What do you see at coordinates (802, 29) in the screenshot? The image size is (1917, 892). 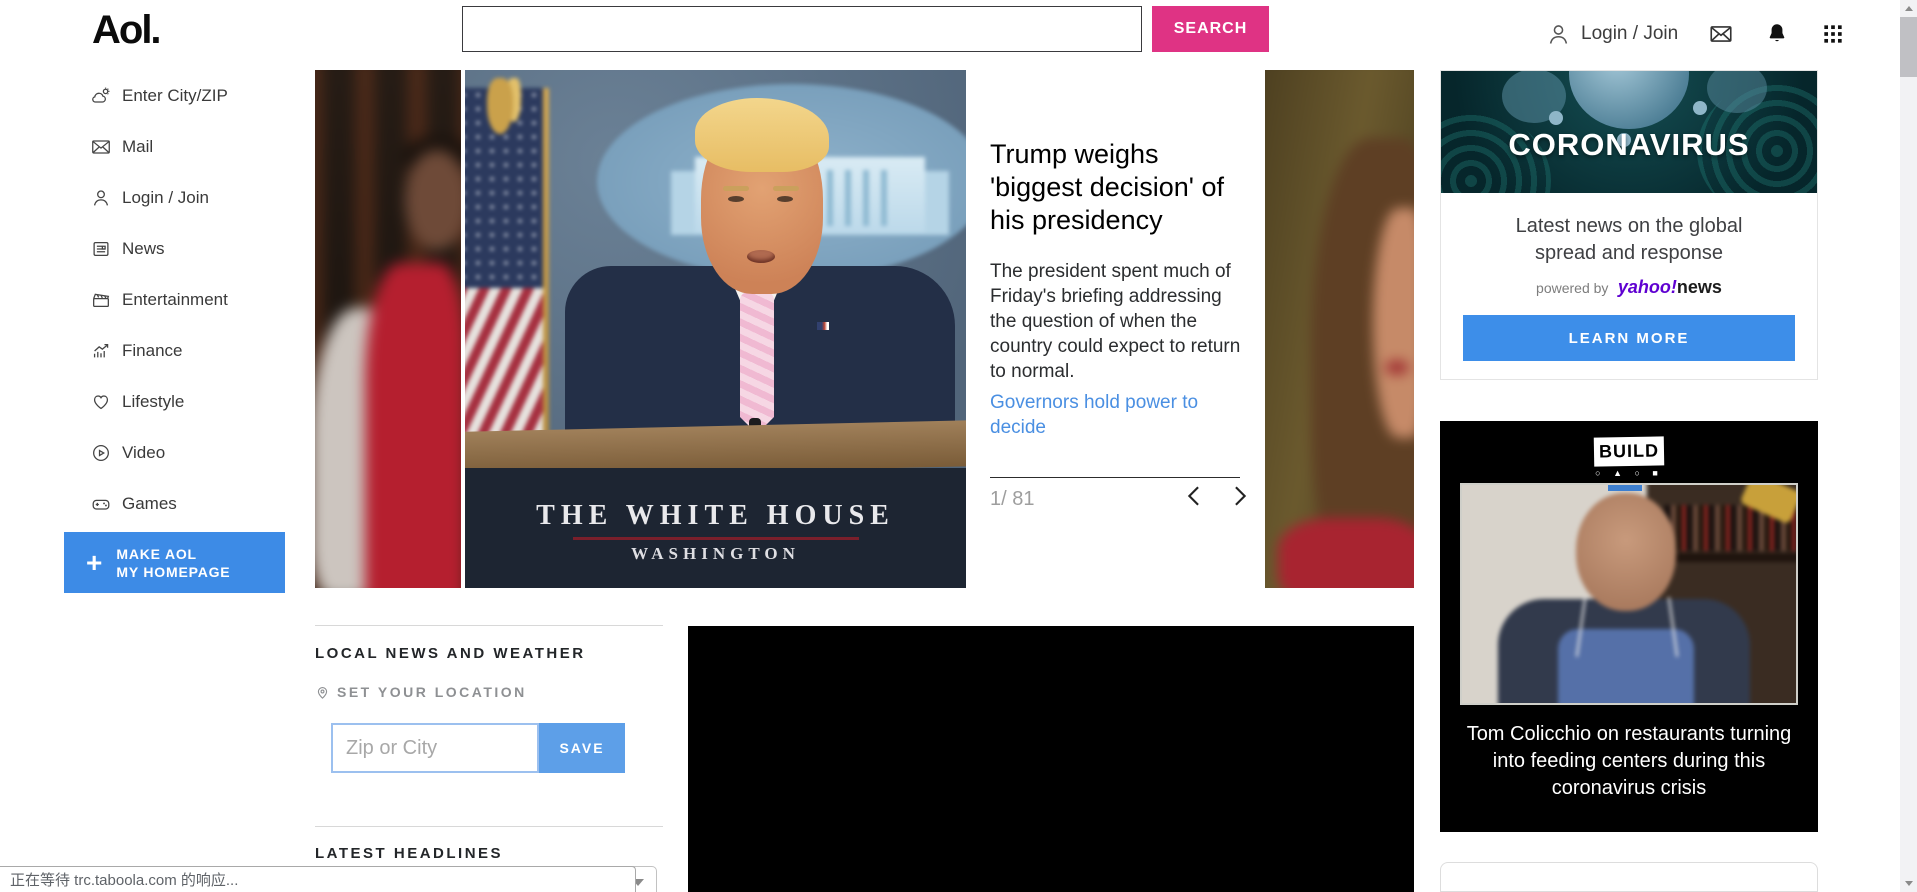 I see `search-input` at bounding box center [802, 29].